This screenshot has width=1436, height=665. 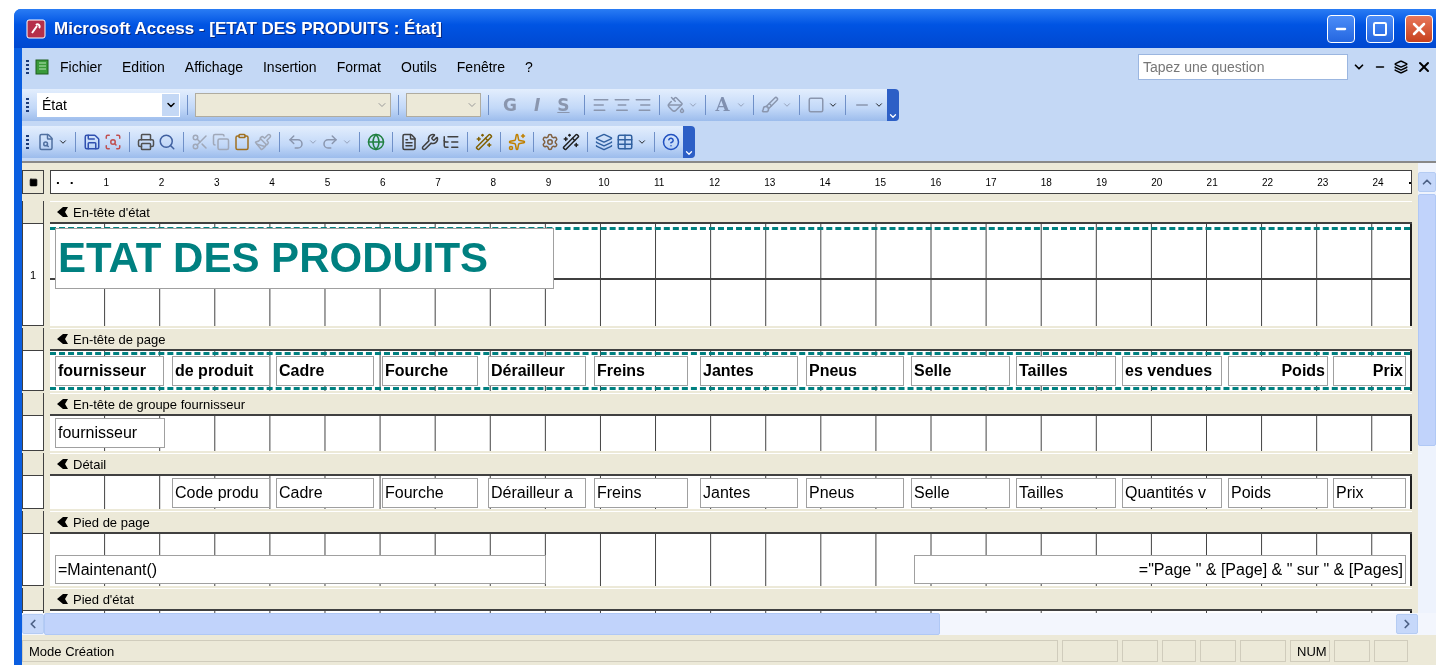 What do you see at coordinates (325, 493) in the screenshot?
I see `text-box-control: Cadre` at bounding box center [325, 493].